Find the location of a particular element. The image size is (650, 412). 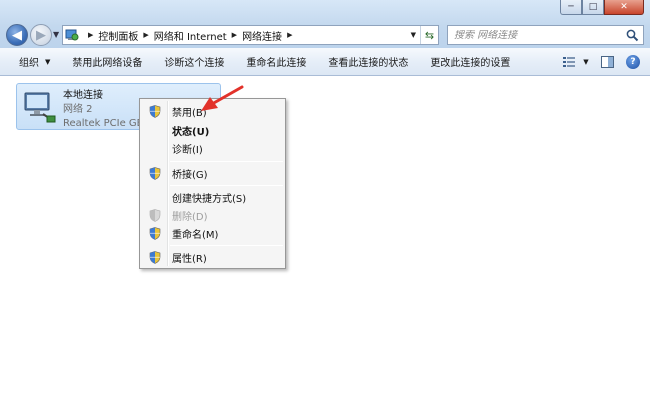

connection-network: 网络 2 is located at coordinates (78, 109).